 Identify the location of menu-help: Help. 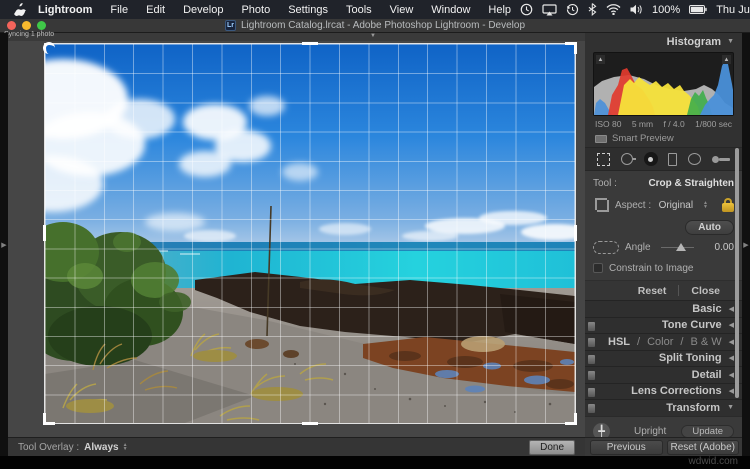
(499, 10).